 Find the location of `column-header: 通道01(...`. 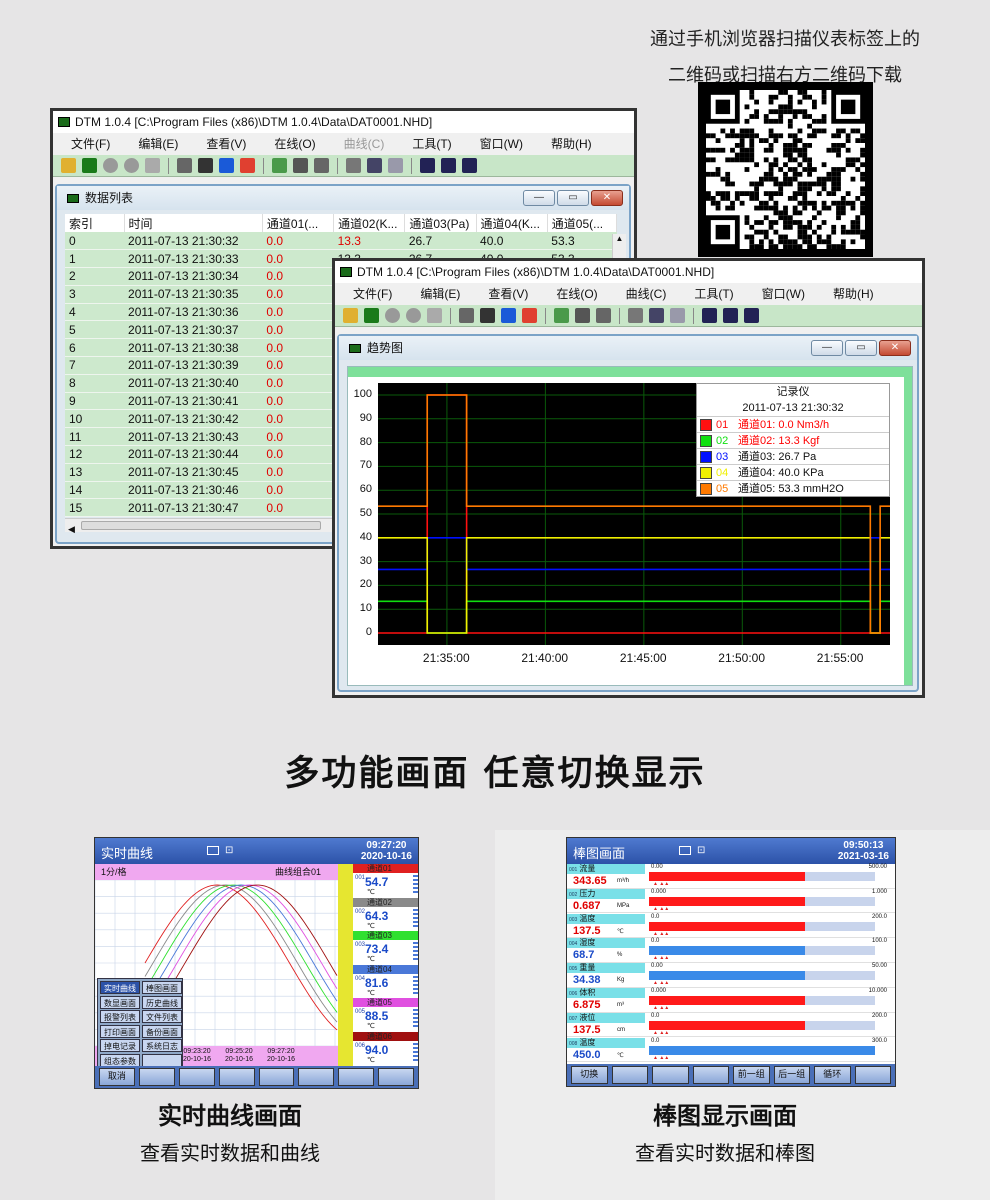

column-header: 通道01(... is located at coordinates (298, 223).